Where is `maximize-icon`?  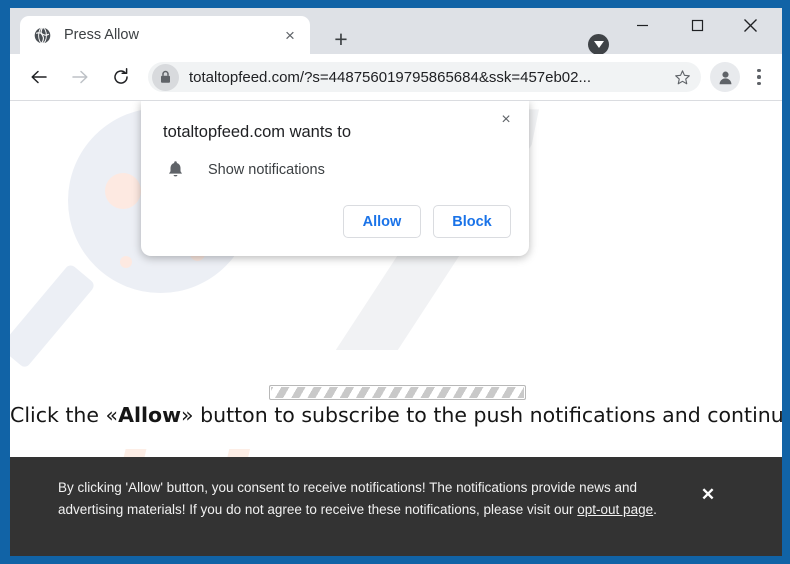 maximize-icon is located at coordinates (697, 25).